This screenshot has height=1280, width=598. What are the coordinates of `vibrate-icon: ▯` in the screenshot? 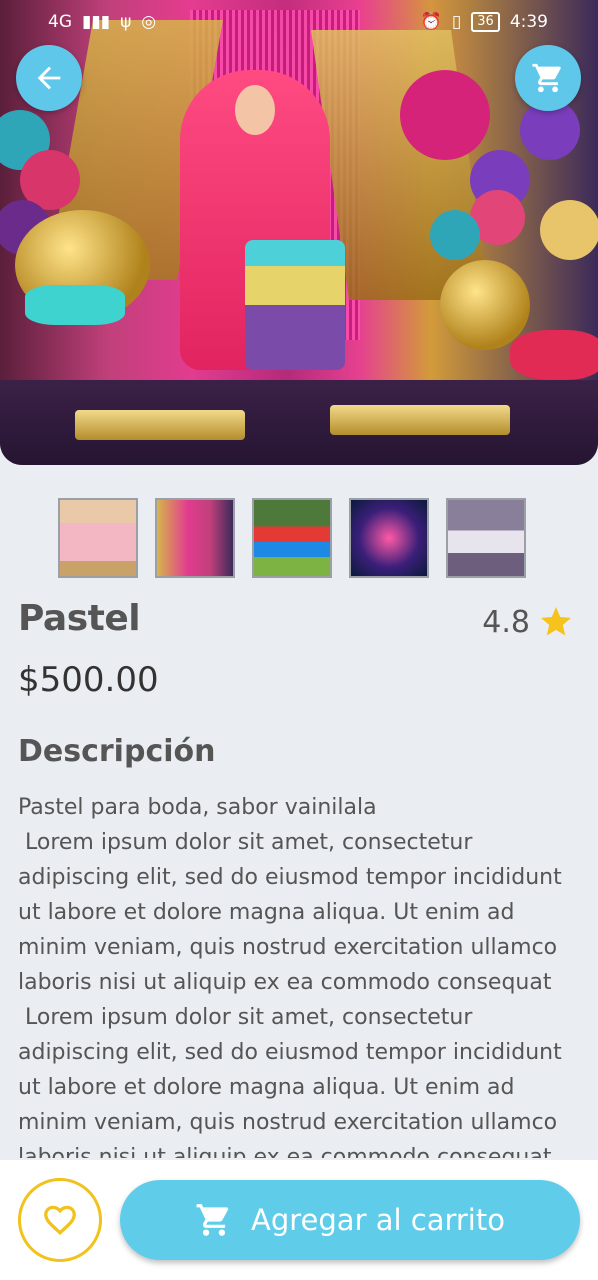 It's located at (456, 22).